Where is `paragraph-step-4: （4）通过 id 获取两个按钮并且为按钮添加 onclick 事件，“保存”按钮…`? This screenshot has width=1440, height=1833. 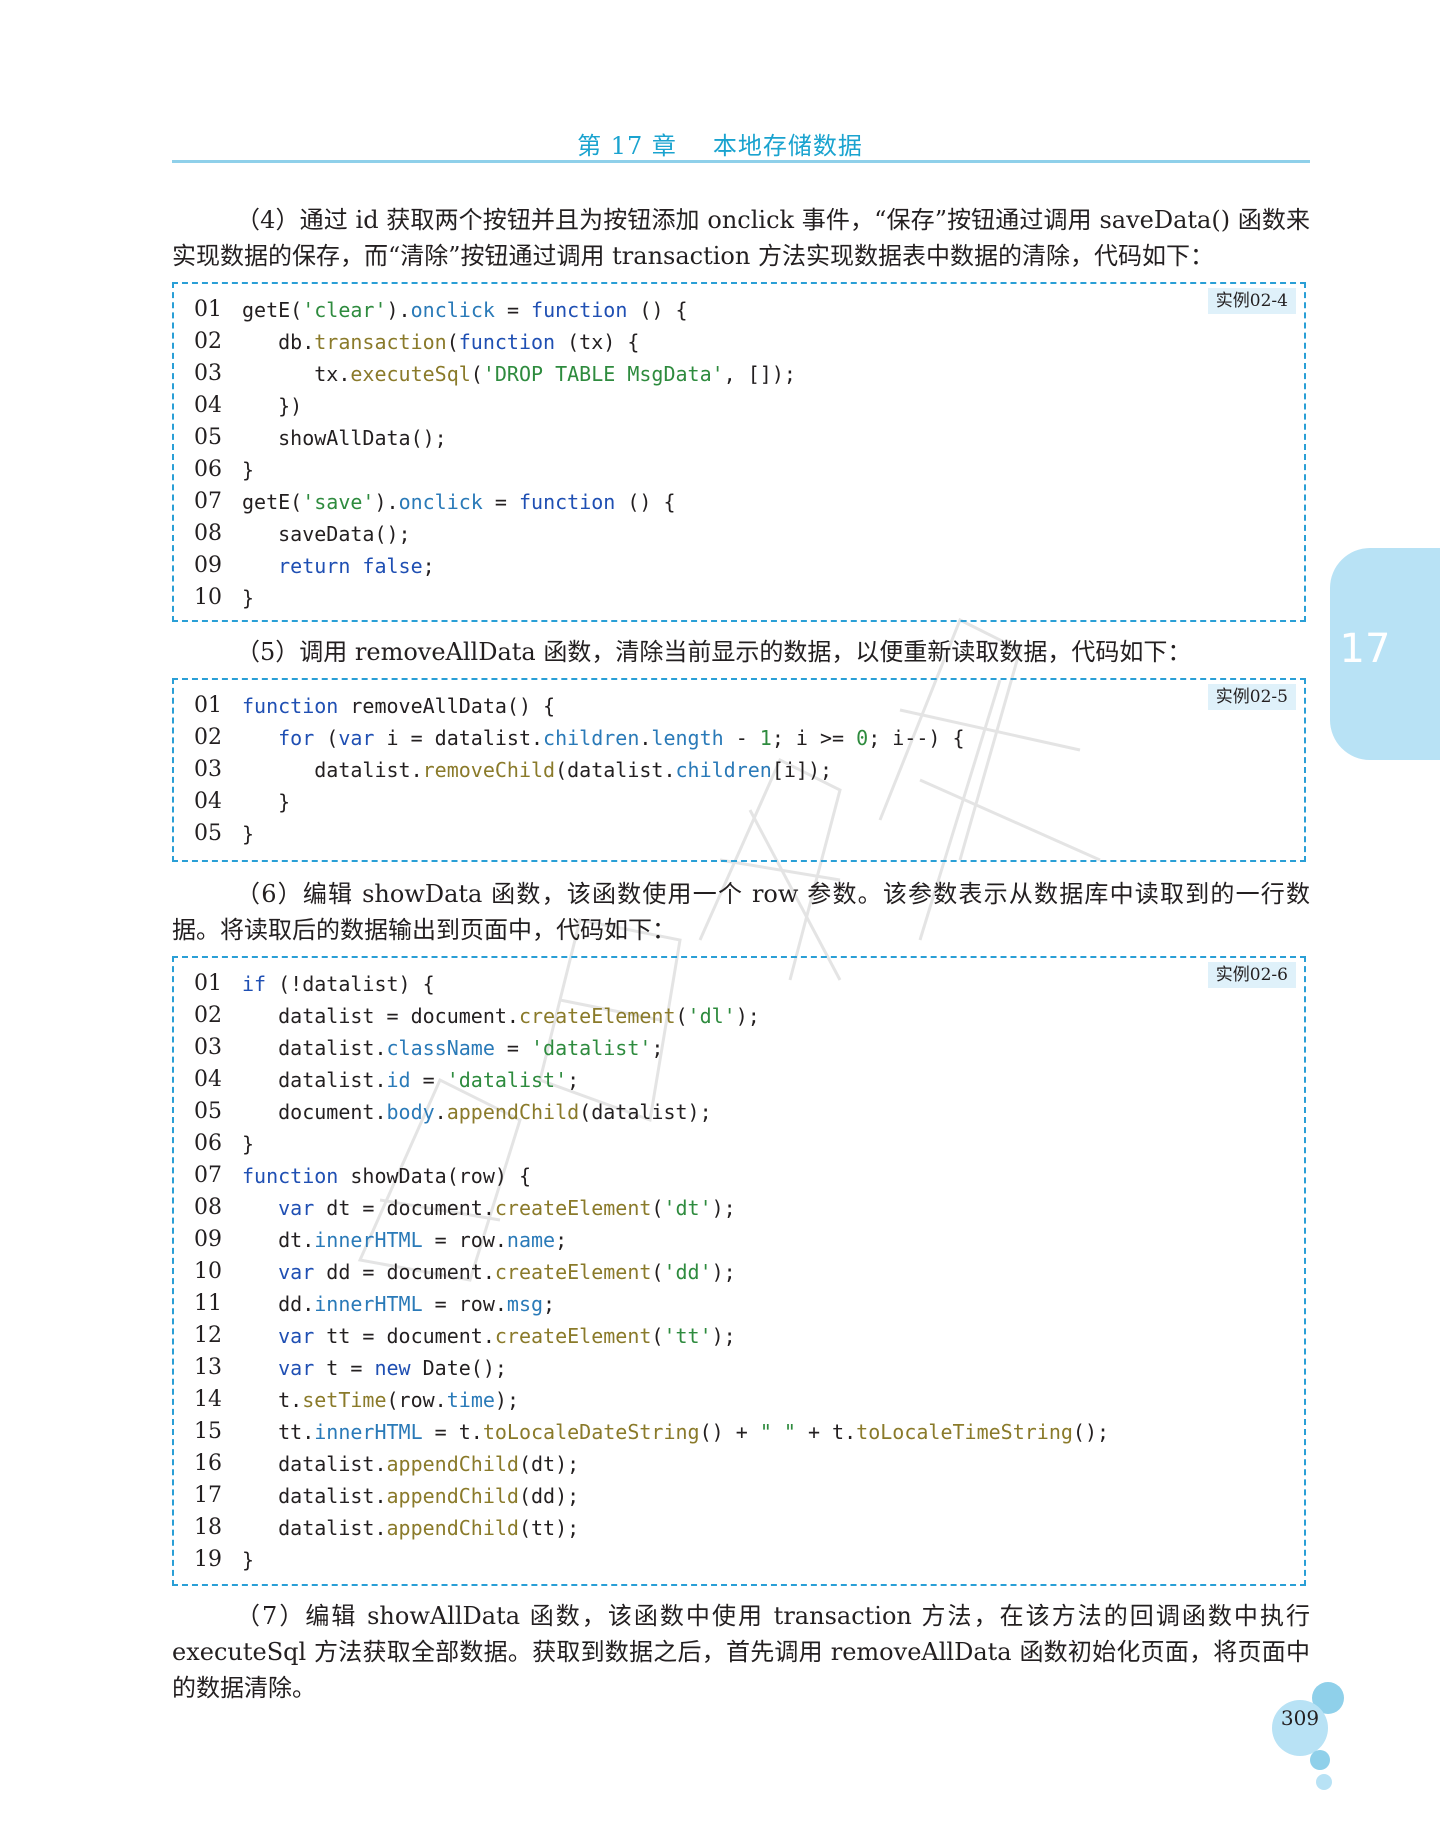
paragraph-step-4: （4）通过 id 获取两个按钮并且为按钮添加 onclick 事件，“保存”按钮… is located at coordinates (741, 238).